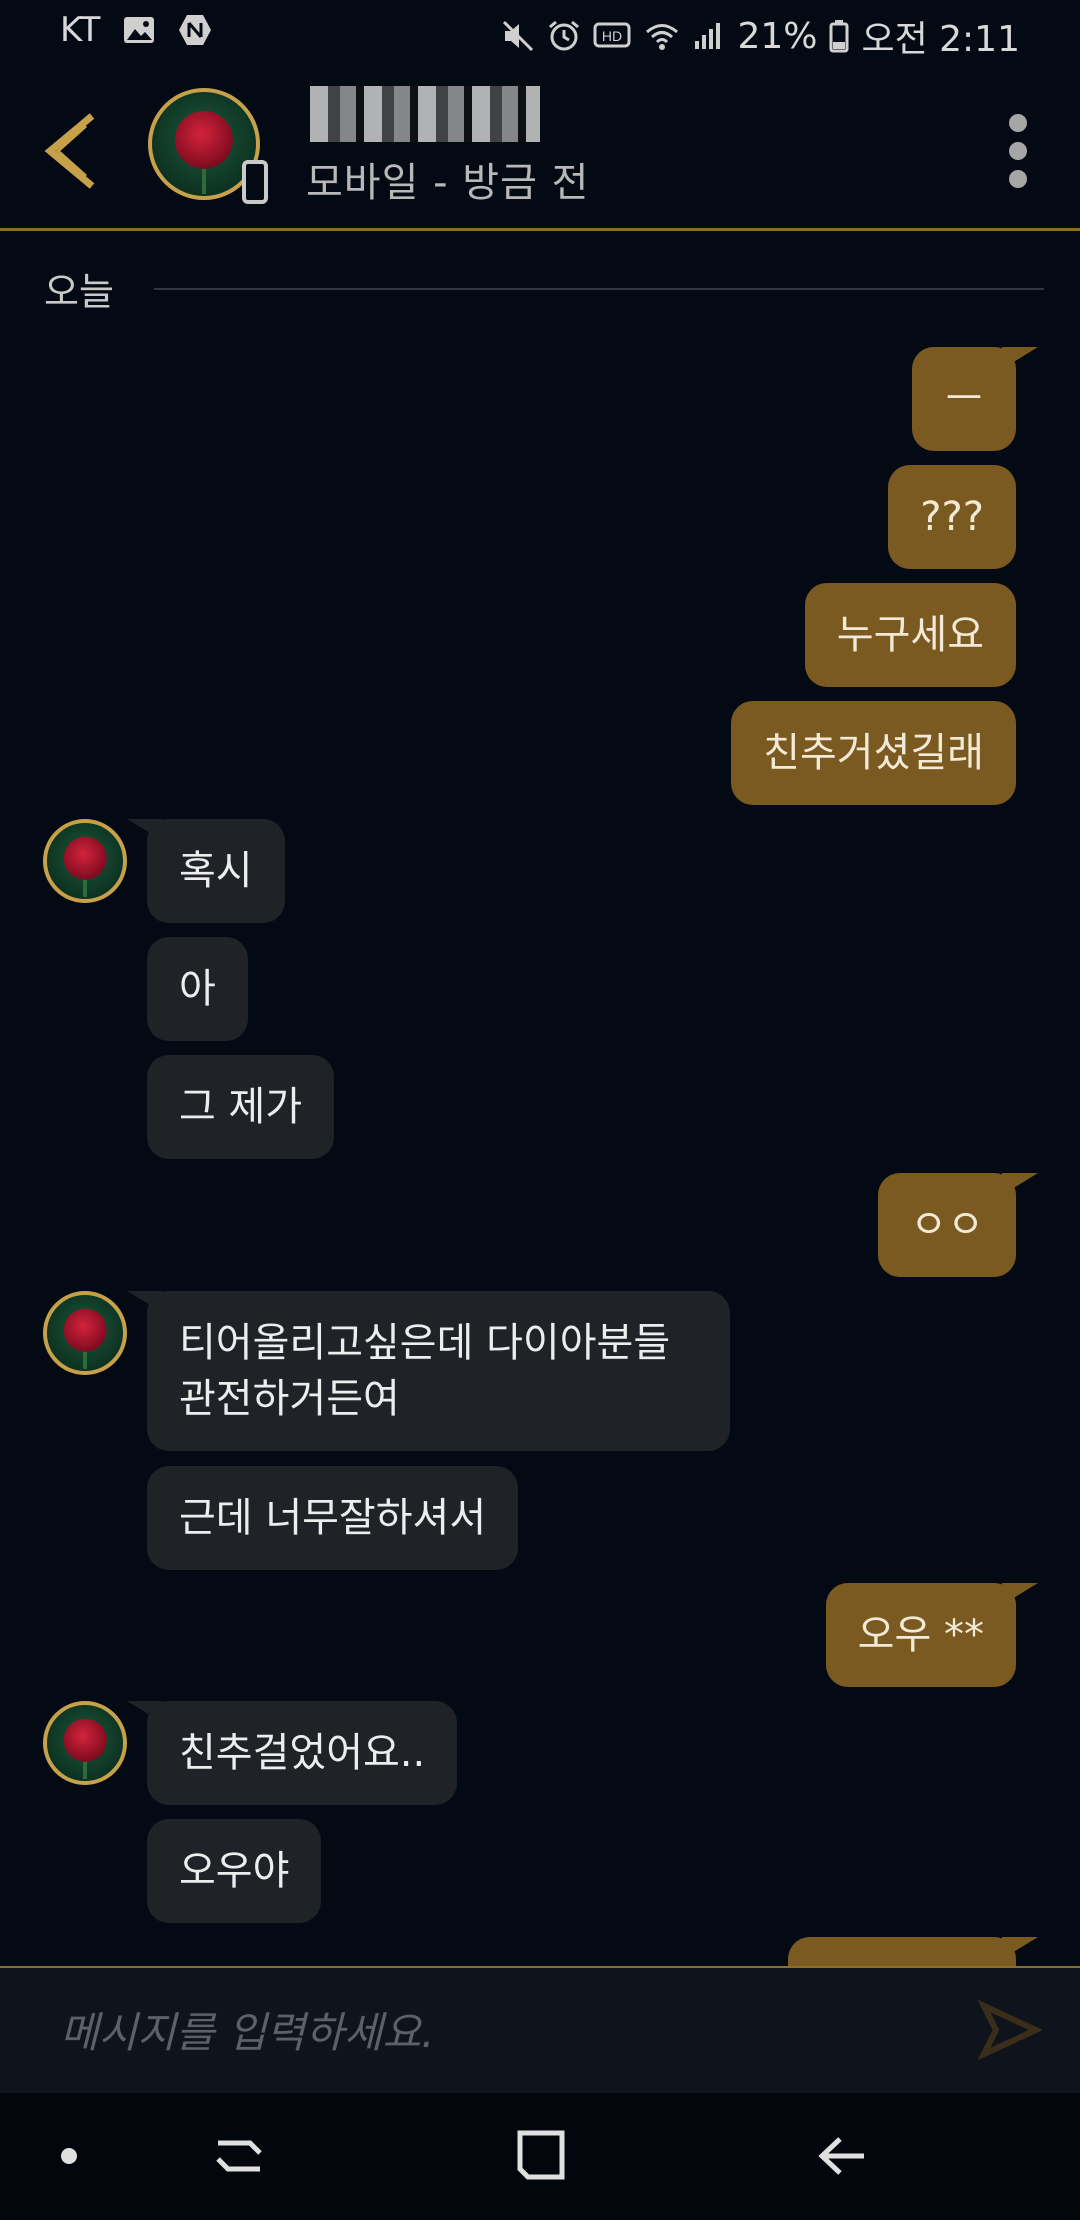 The width and height of the screenshot is (1080, 2220). Describe the element at coordinates (80, 30) in the screenshot. I see `carrier-label: KT` at that location.